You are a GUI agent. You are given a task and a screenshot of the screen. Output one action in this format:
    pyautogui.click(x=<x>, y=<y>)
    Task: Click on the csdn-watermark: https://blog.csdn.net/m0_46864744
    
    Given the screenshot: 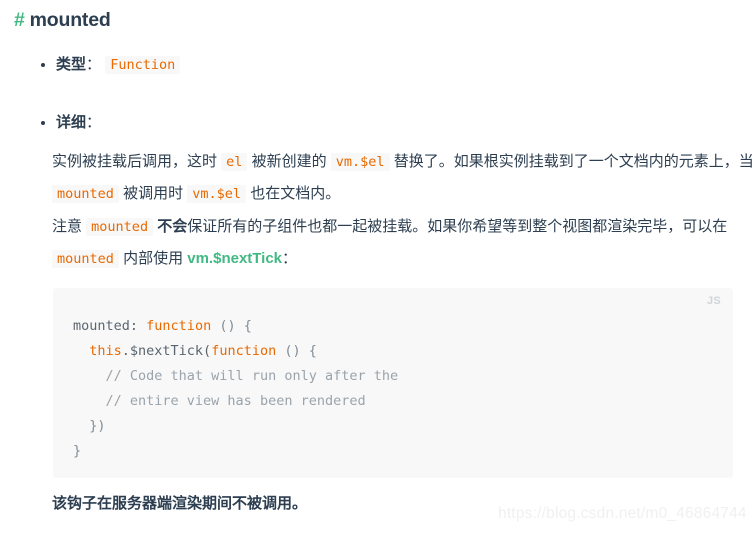 What is the action you would take?
    pyautogui.click(x=622, y=513)
    